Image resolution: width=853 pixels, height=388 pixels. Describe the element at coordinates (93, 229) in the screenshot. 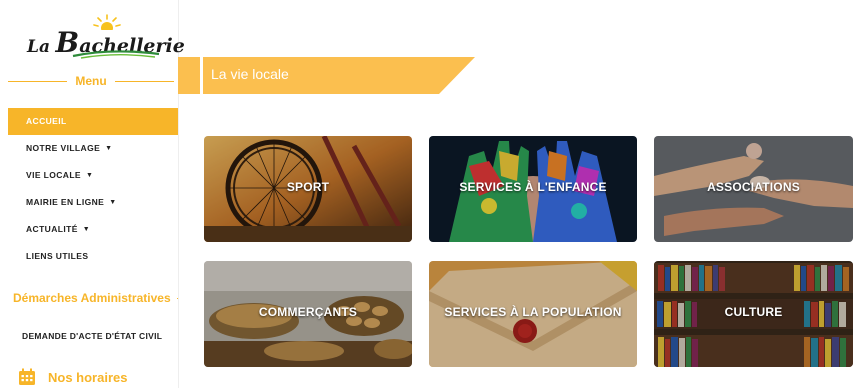

I see `nav-item-actualite: ACTUALITÉ ▼` at that location.